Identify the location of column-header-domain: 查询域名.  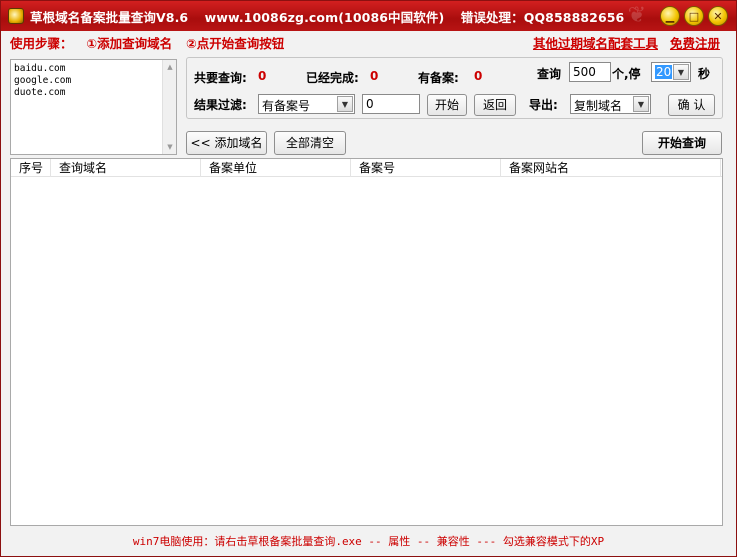
(126, 168).